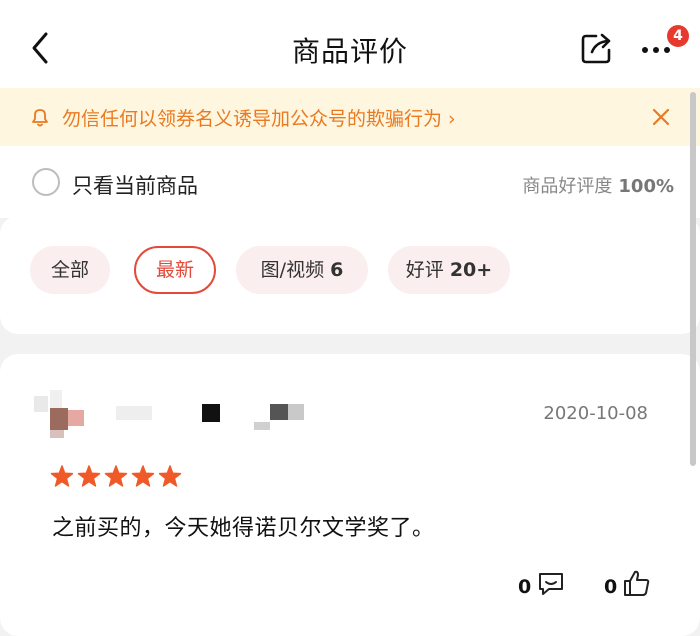 Image resolution: width=700 pixels, height=636 pixels. Describe the element at coordinates (46, 182) in the screenshot. I see `only-current-radio` at that location.